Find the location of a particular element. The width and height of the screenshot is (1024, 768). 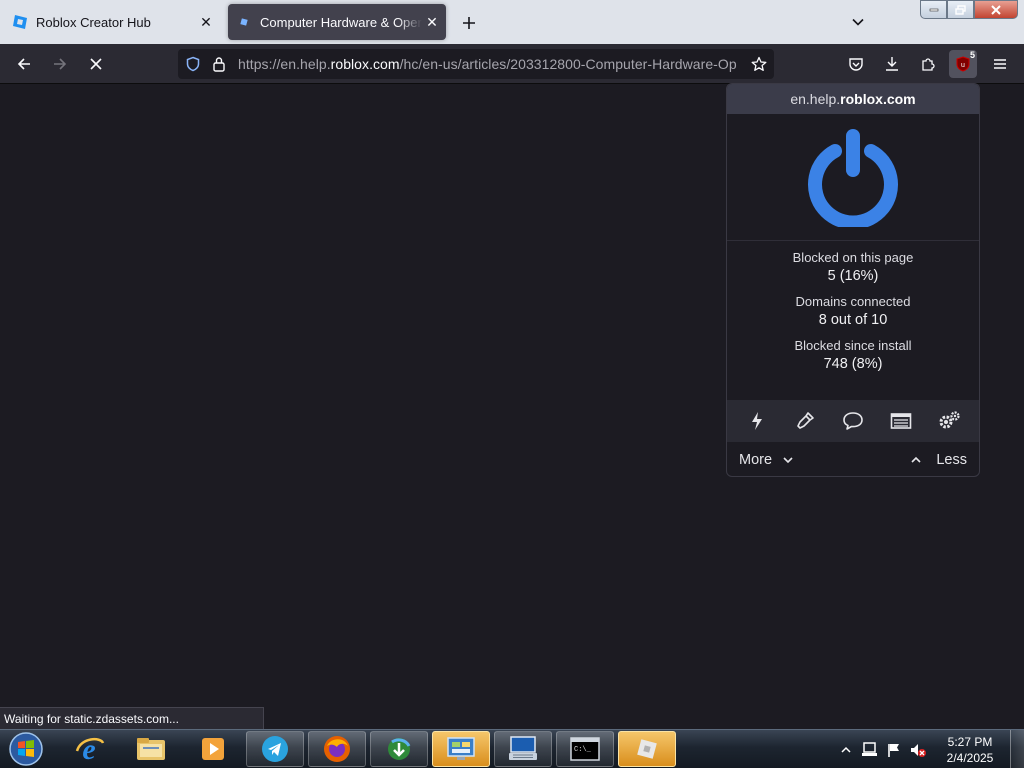

lock-icon is located at coordinates (219, 64).